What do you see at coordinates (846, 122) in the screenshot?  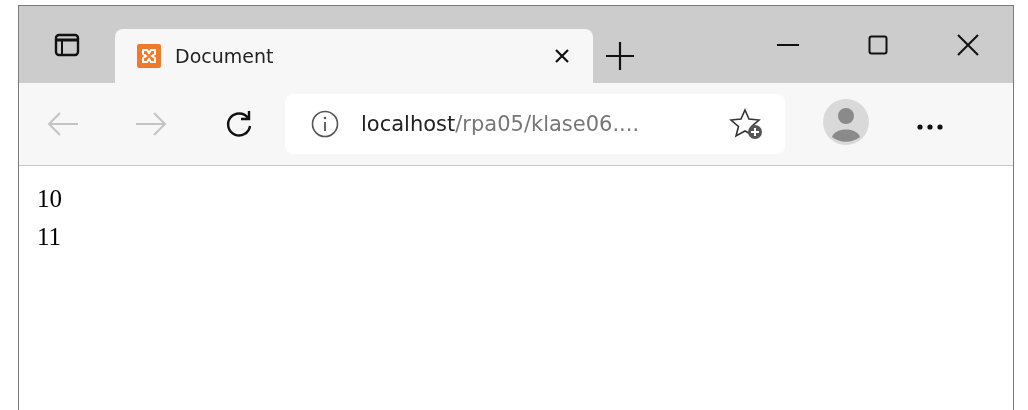 I see `profile-avatar-icon` at bounding box center [846, 122].